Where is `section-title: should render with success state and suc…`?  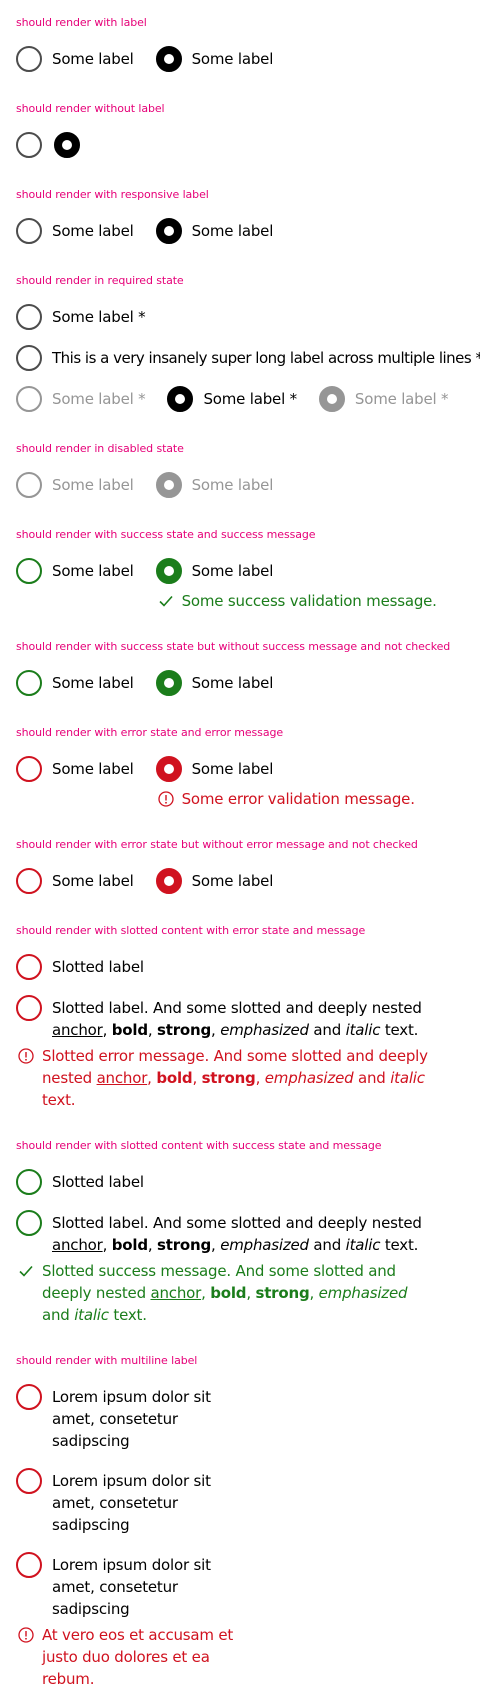
section-title: should render with success state and suc… is located at coordinates (166, 534).